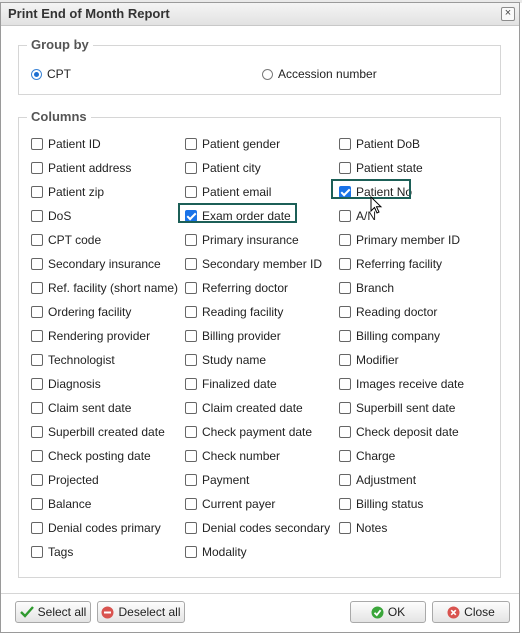 Image resolution: width=522 pixels, height=635 pixels. What do you see at coordinates (397, 408) in the screenshot?
I see `checkbox-superbill-sent-date: Superbill sent date` at bounding box center [397, 408].